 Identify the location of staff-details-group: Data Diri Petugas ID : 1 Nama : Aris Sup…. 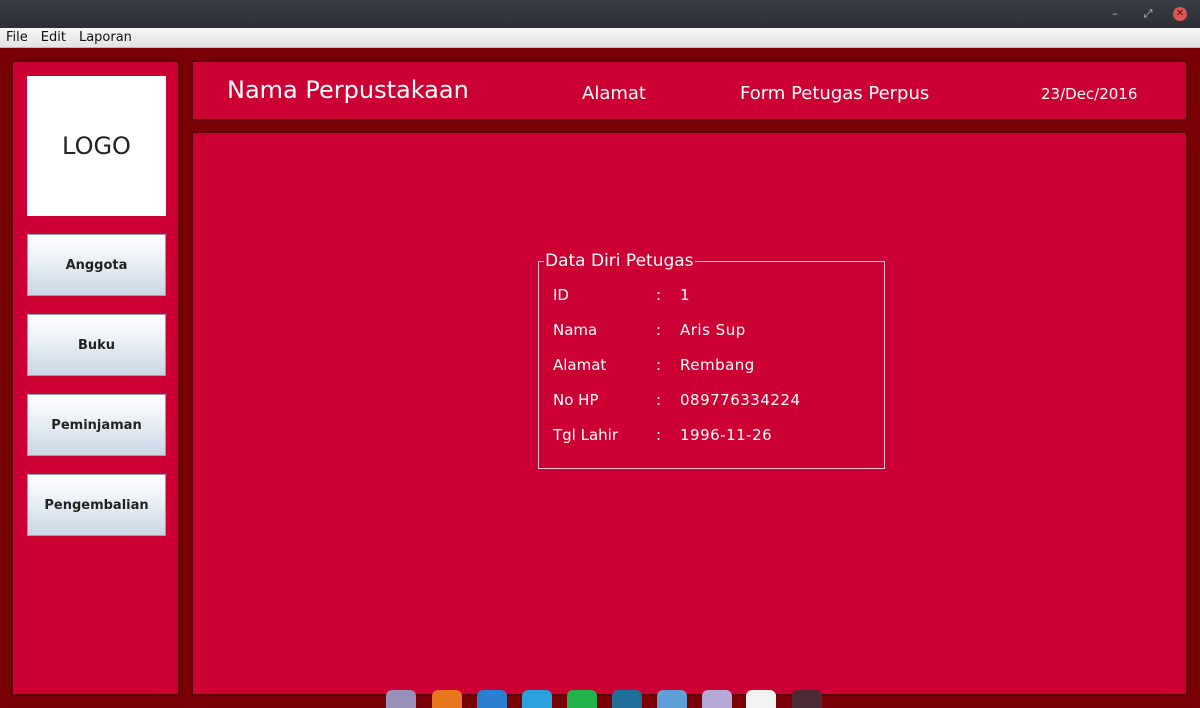
(711, 360).